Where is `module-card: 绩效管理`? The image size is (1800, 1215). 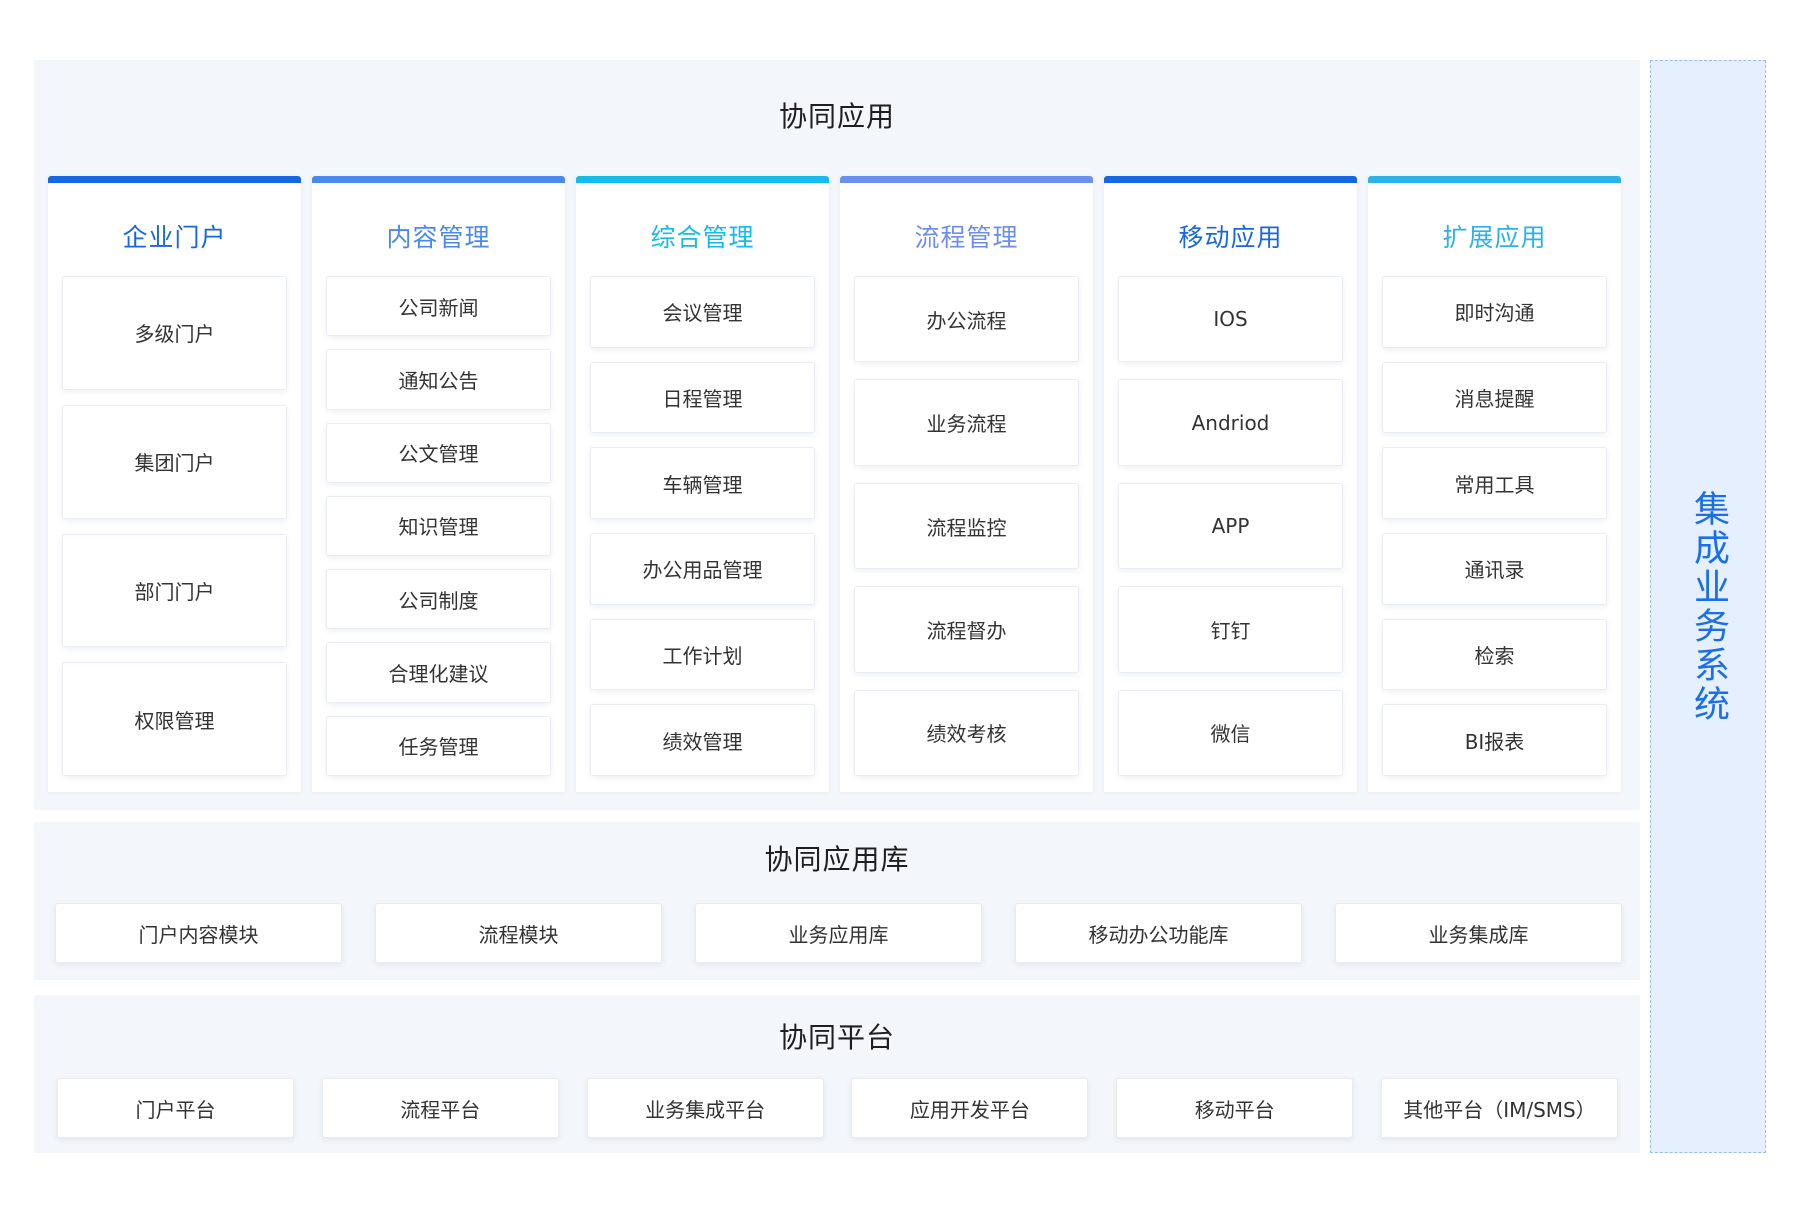
module-card: 绩效管理 is located at coordinates (702, 740).